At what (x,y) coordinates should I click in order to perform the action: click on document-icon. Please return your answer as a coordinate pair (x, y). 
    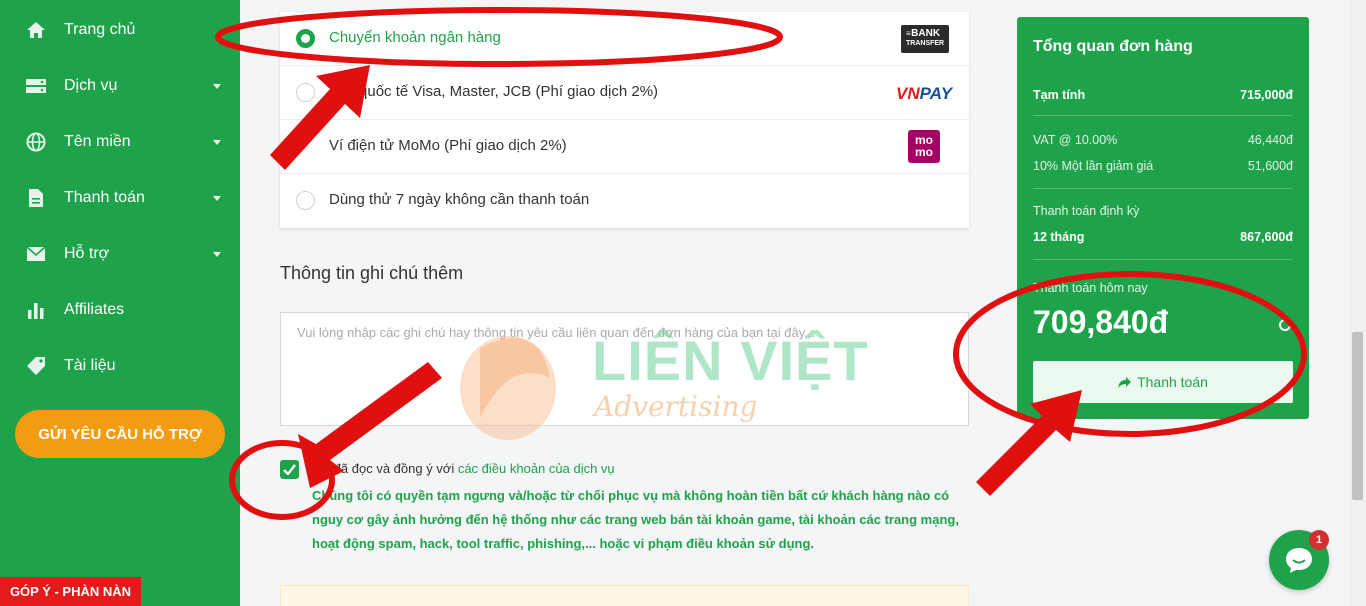
    Looking at the image, I should click on (36, 198).